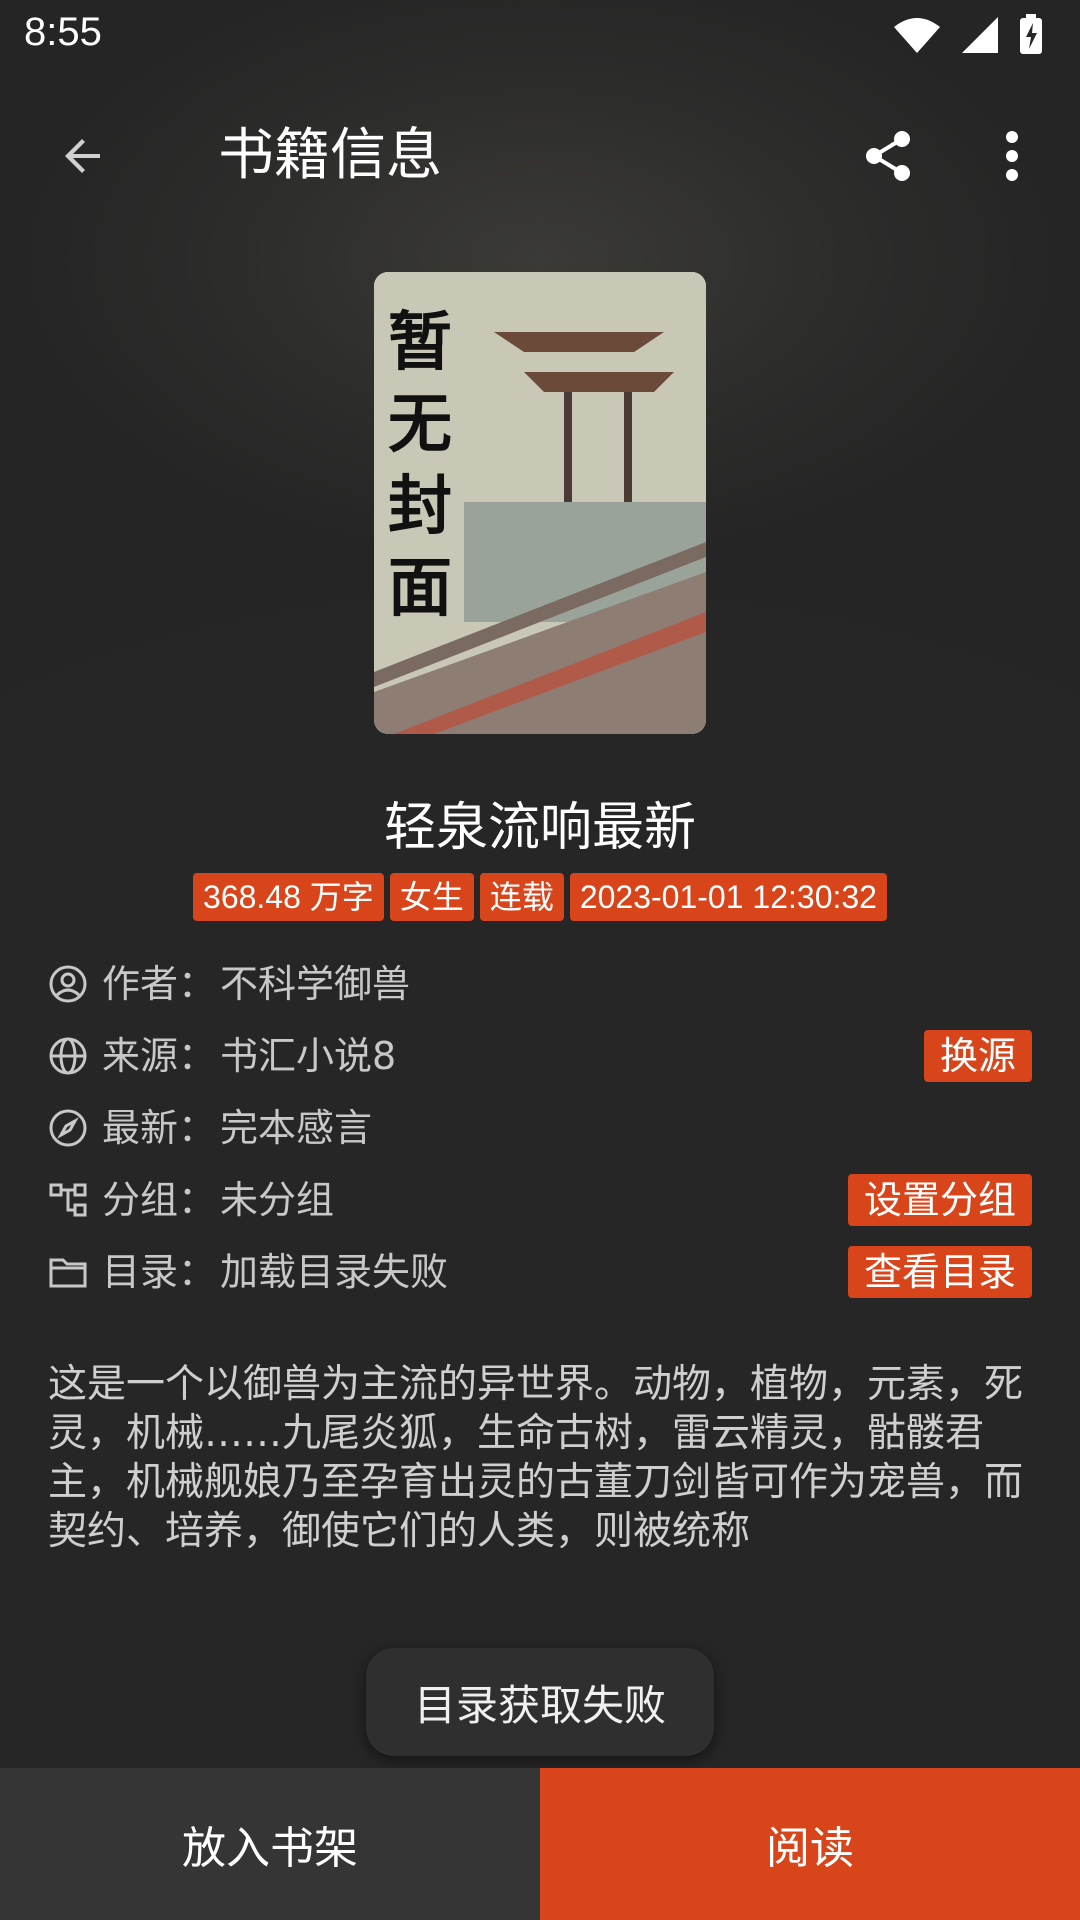  Describe the element at coordinates (1031, 34) in the screenshot. I see `battery-charging-icon` at that location.